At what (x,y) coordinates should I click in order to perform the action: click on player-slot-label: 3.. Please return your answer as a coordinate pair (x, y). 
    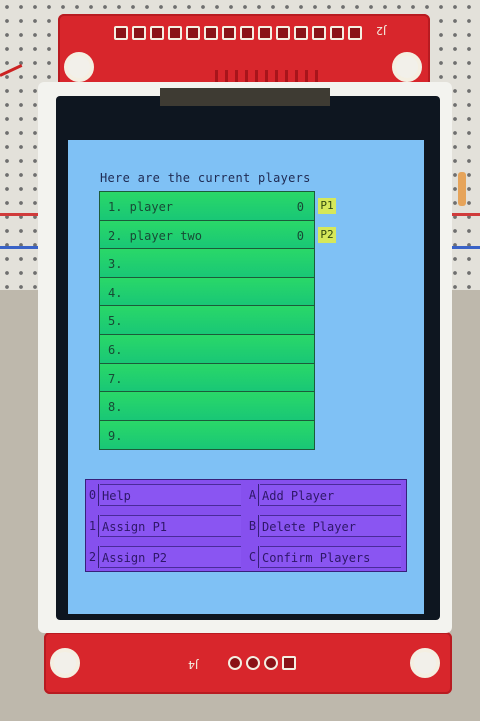
    Looking at the image, I should click on (115, 264).